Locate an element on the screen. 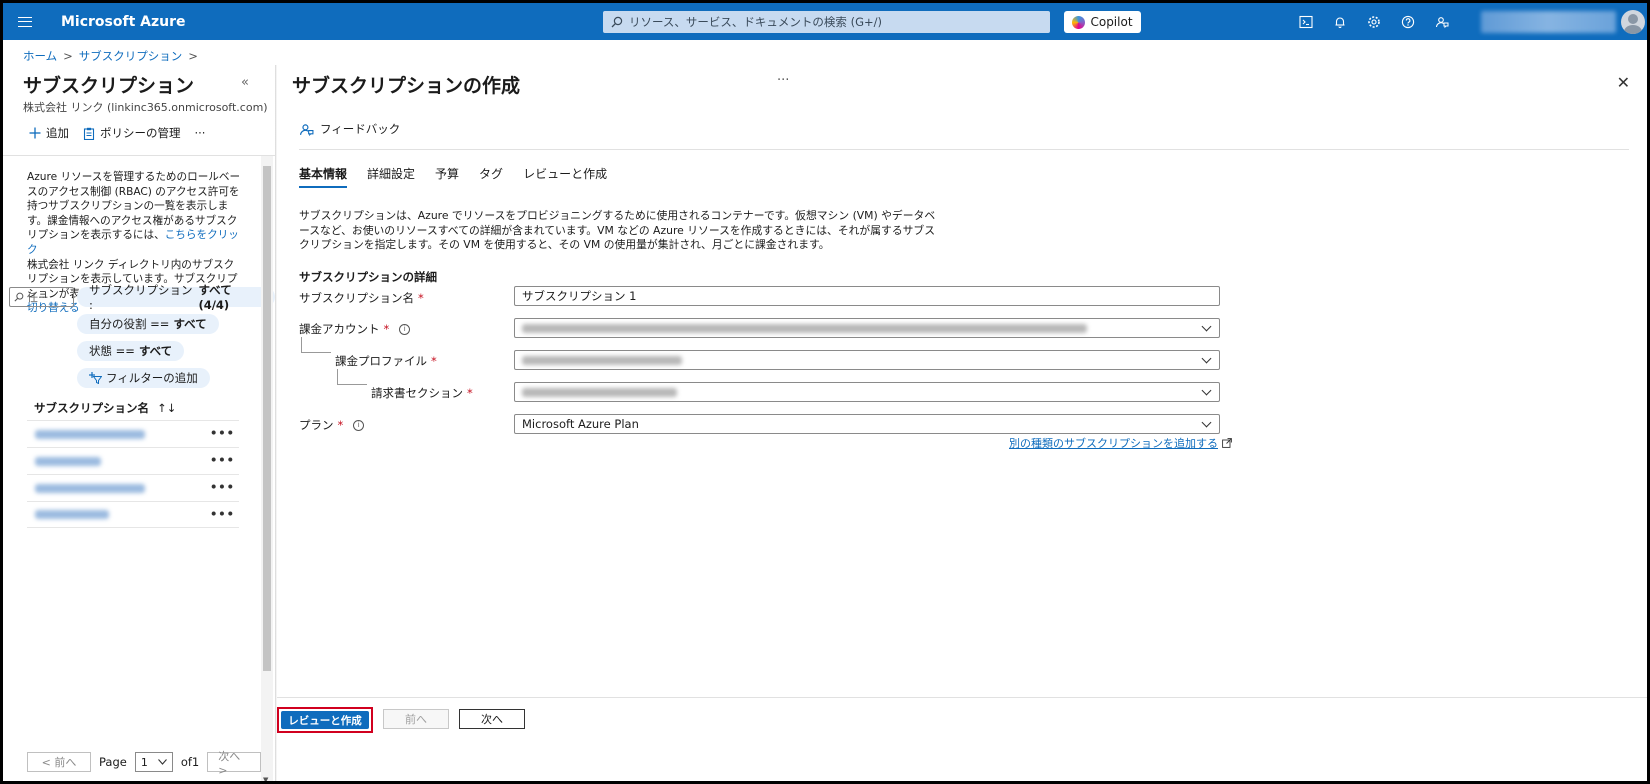 The width and height of the screenshot is (1650, 784). avatar is located at coordinates (1633, 22).